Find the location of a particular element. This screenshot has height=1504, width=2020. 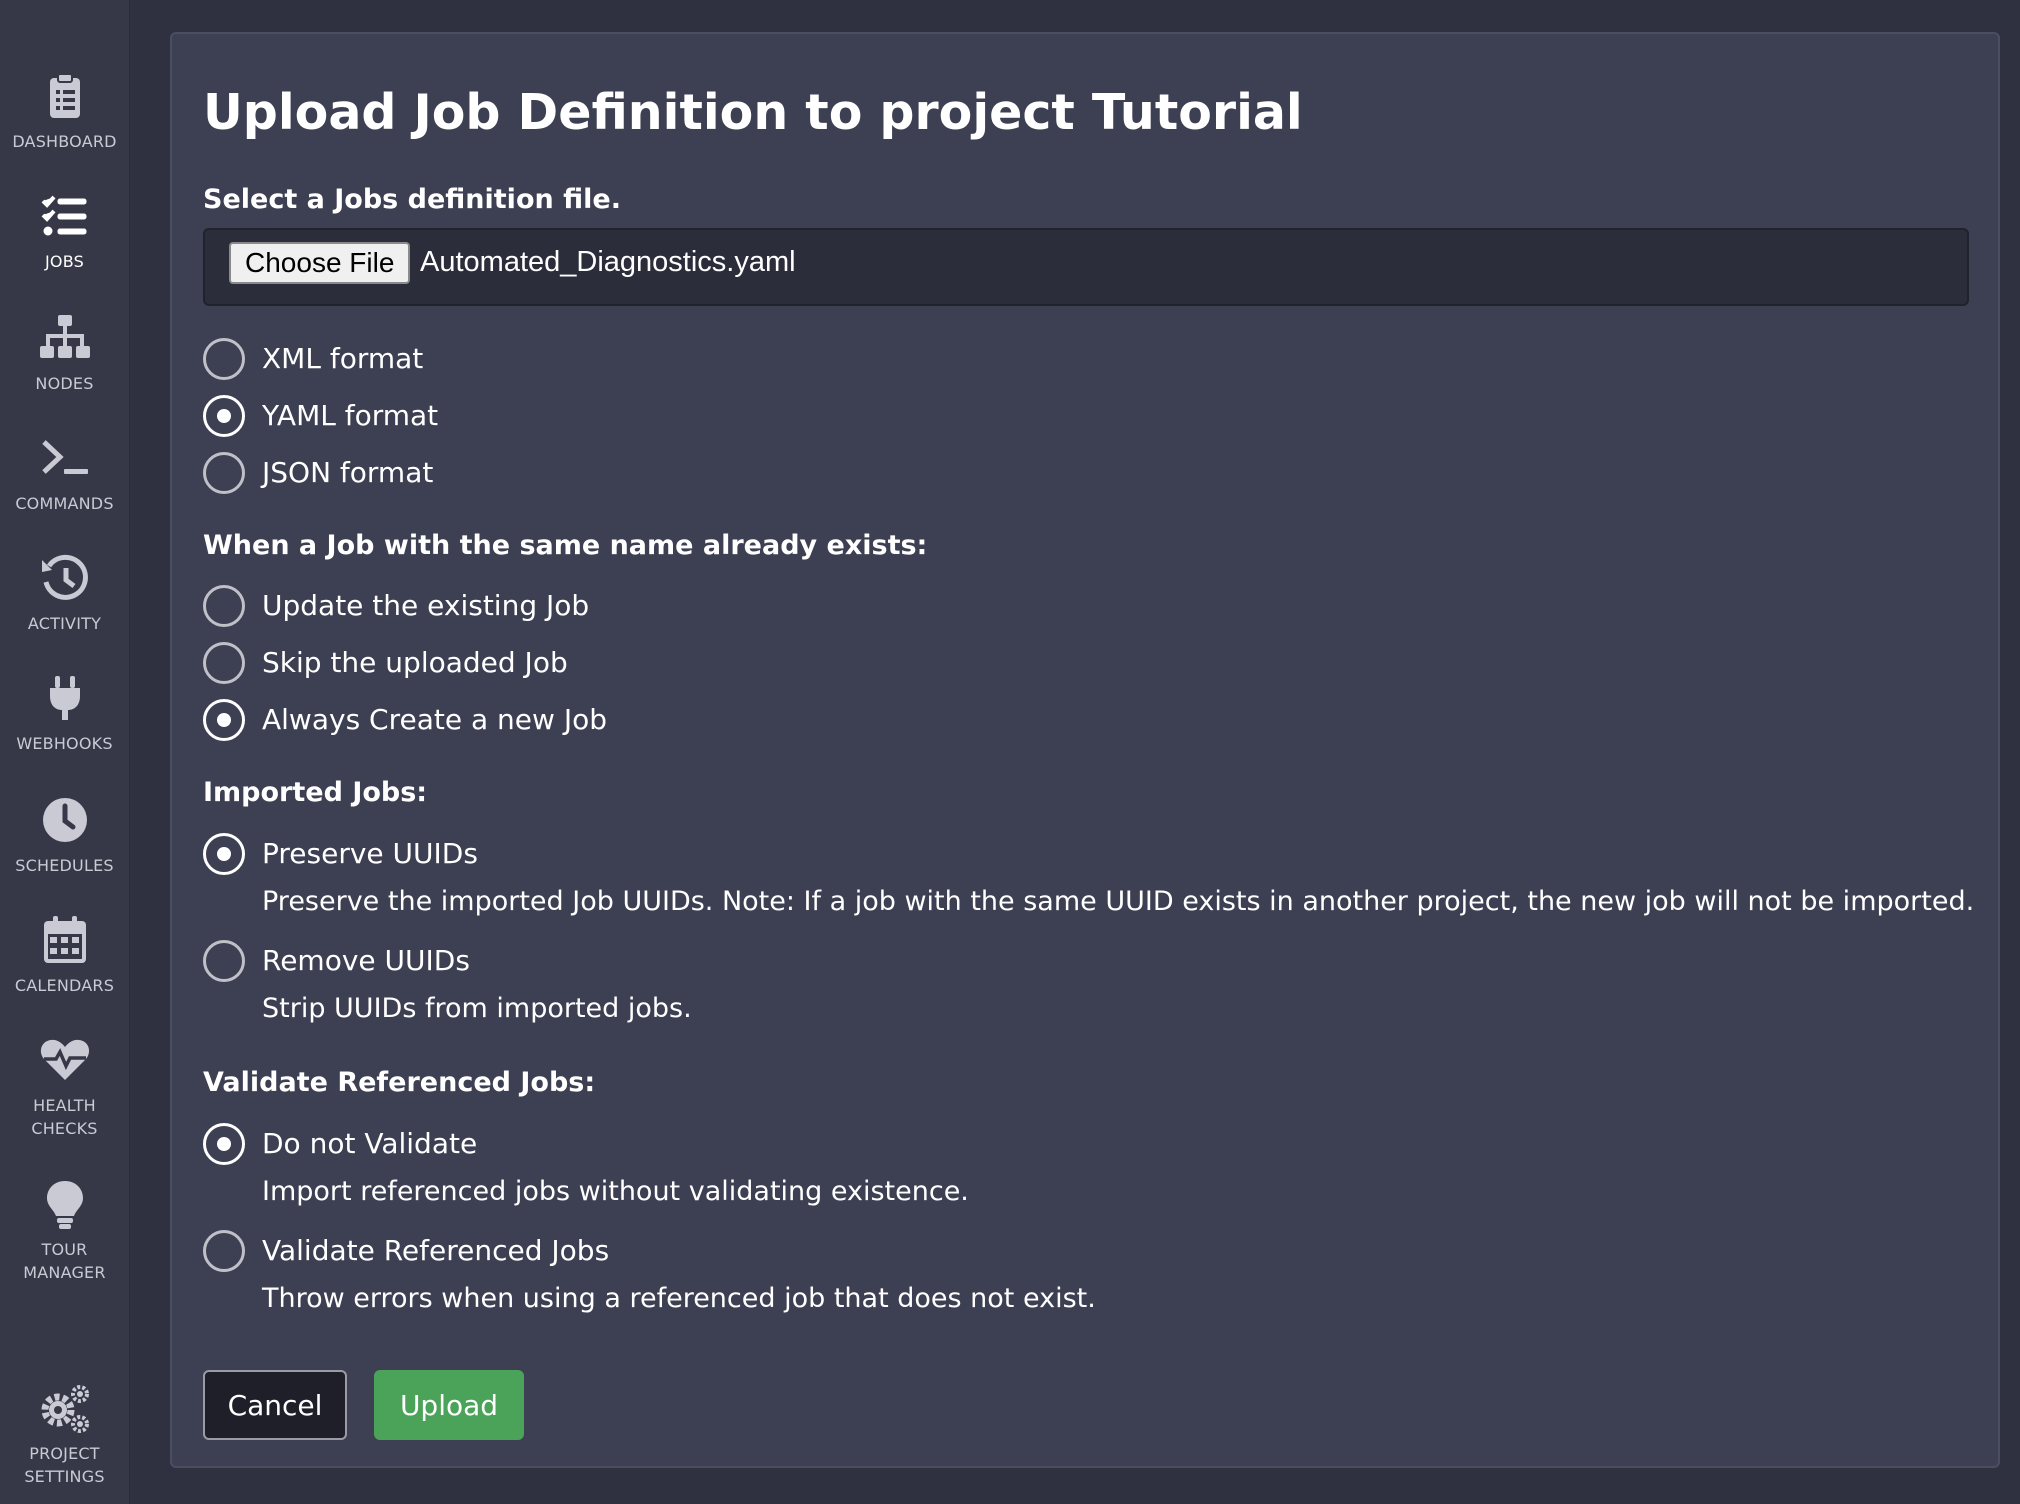

sidebar-item-label: JOBS is located at coordinates (64, 261).